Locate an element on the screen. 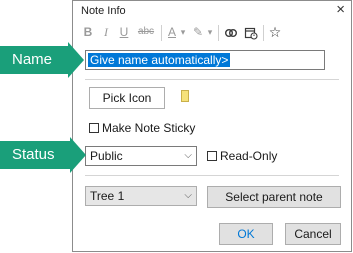  name-callout: Name is located at coordinates (42, 60).